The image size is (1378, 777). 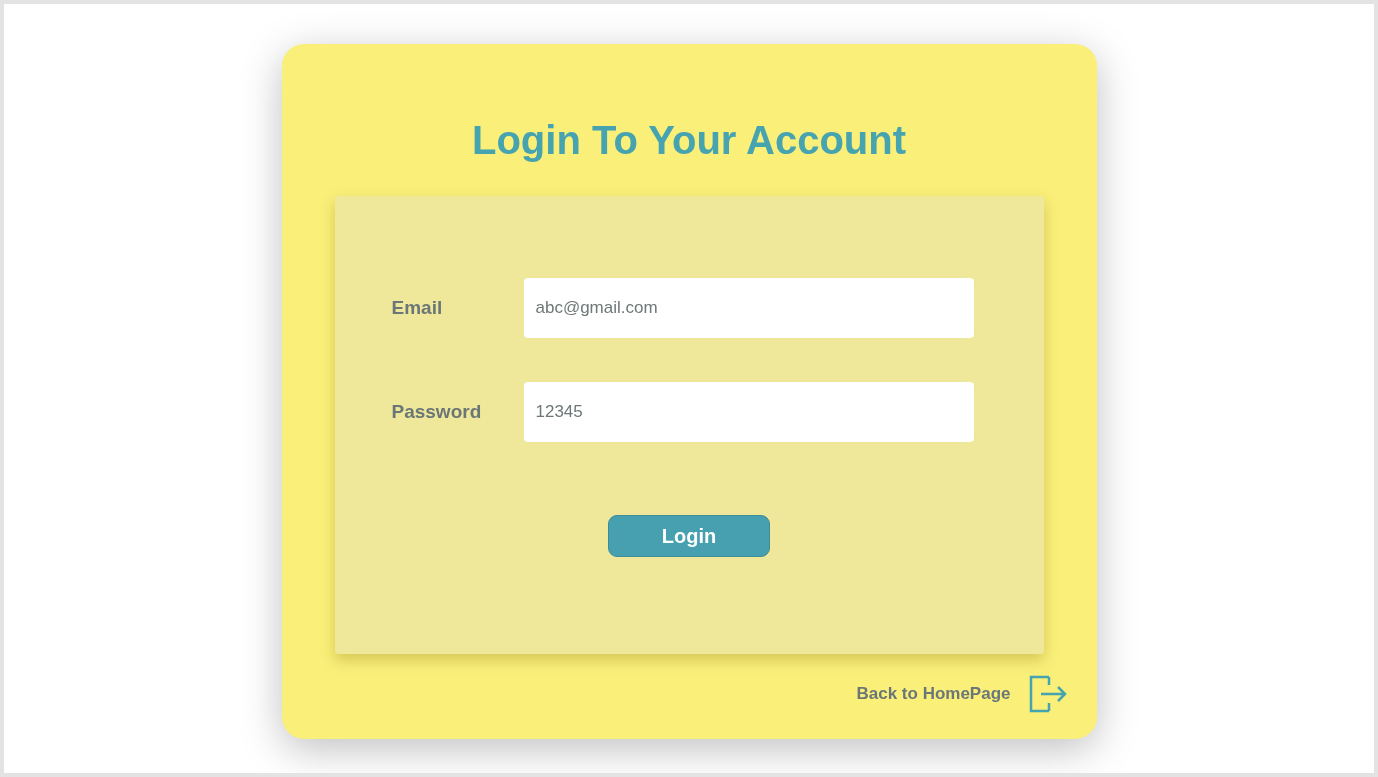 What do you see at coordinates (748, 308) in the screenshot?
I see `input-field: abc@gmail.com` at bounding box center [748, 308].